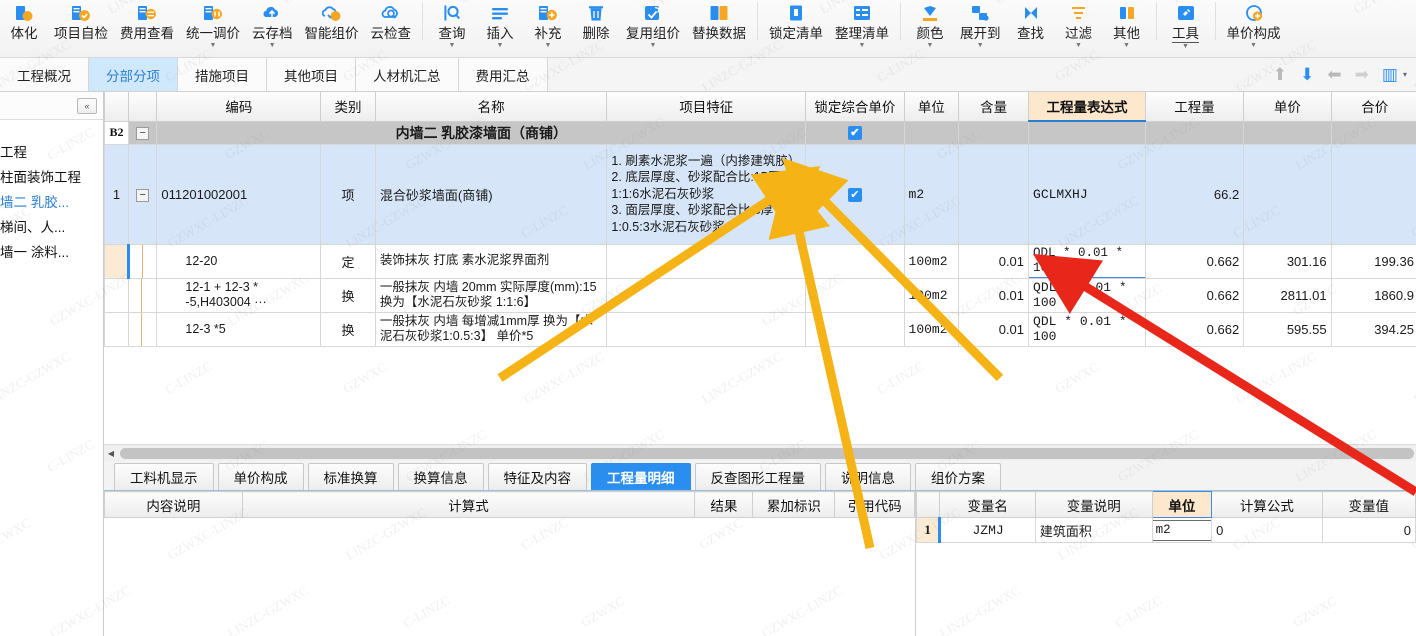 The width and height of the screenshot is (1416, 636). What do you see at coordinates (1287, 295) in the screenshot?
I see `sub-unit-price: 2811.01` at bounding box center [1287, 295].